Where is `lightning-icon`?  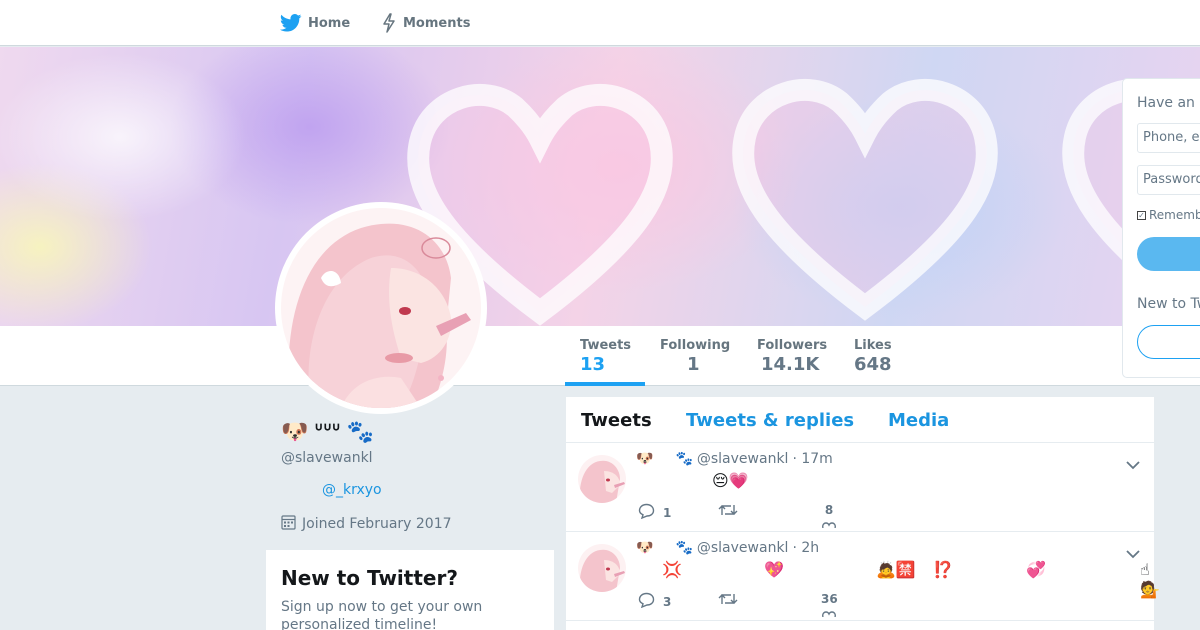 lightning-icon is located at coordinates (389, 23).